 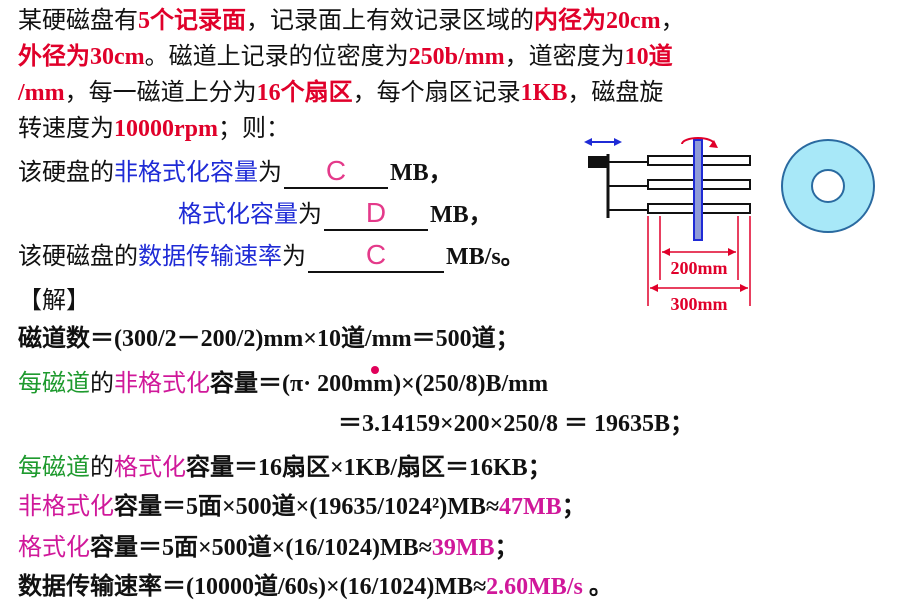 I want to click on answer-blank-3: C, so click(x=376, y=256).